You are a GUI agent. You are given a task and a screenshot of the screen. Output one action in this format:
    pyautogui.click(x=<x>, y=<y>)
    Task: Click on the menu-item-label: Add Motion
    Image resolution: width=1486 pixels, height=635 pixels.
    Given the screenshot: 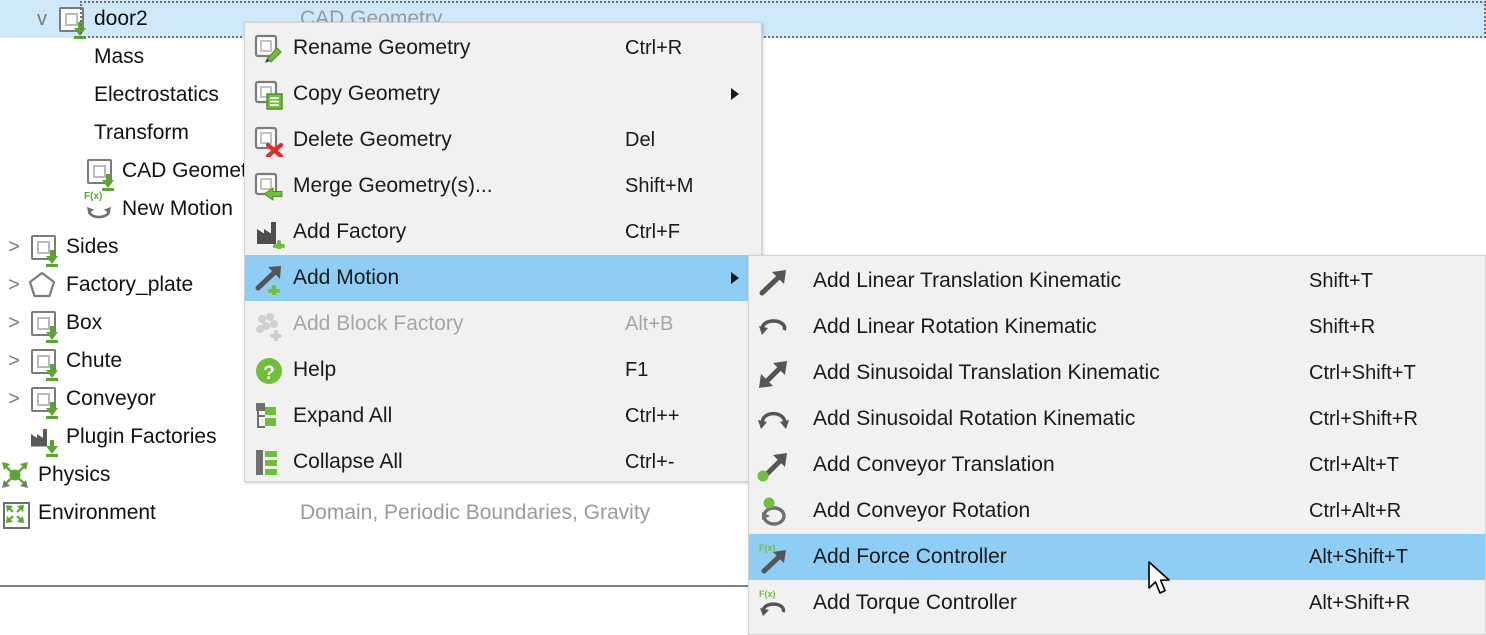 What is the action you would take?
    pyautogui.click(x=346, y=277)
    